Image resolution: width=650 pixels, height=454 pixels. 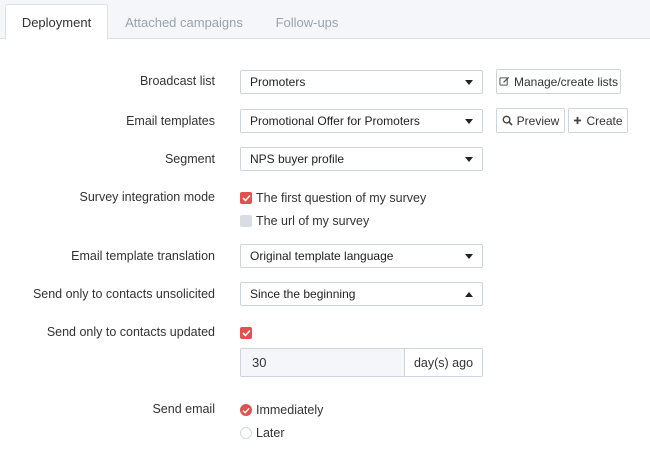 I want to click on tab-follow-ups: Follow-ups, so click(x=307, y=22).